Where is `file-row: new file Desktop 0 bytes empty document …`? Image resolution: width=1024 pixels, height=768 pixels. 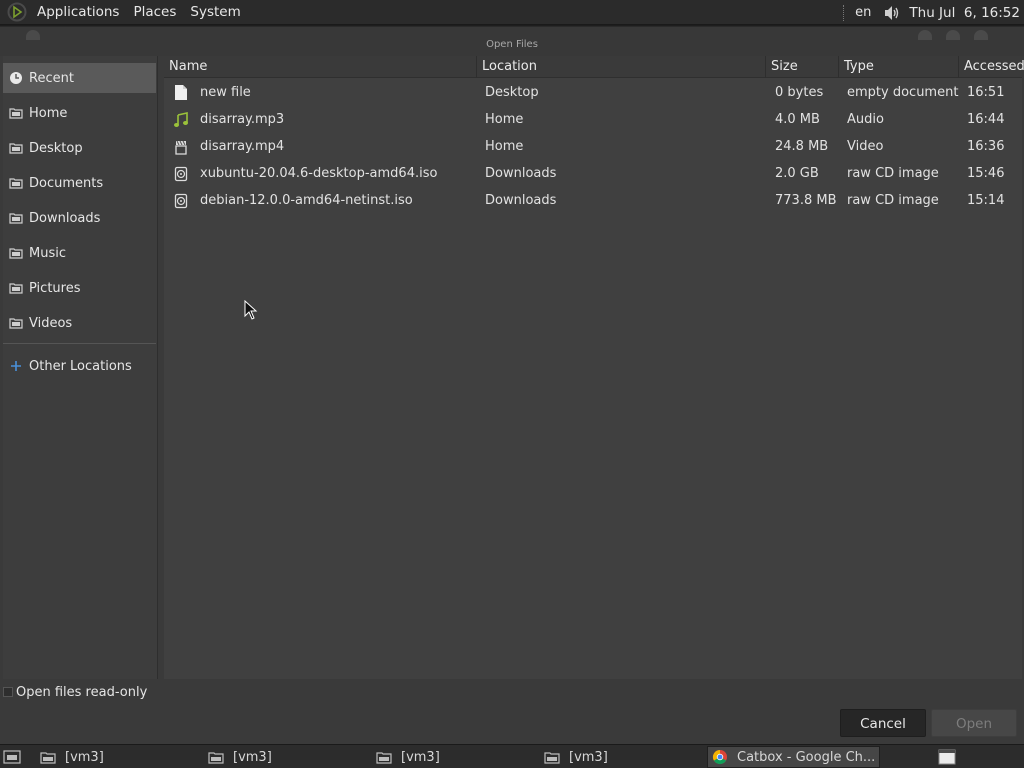 file-row: new file Desktop 0 bytes empty document … is located at coordinates (593, 92).